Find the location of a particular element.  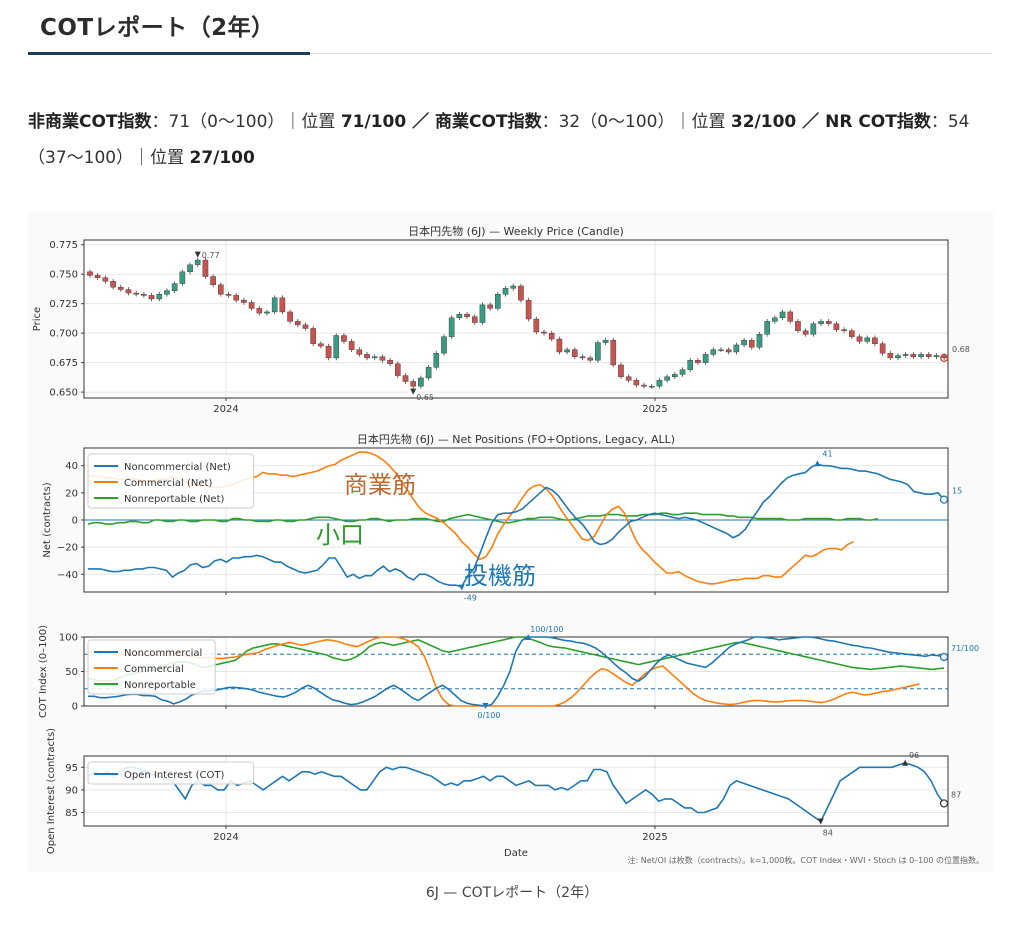

y-tick-label: 0 is located at coordinates (75, 521).